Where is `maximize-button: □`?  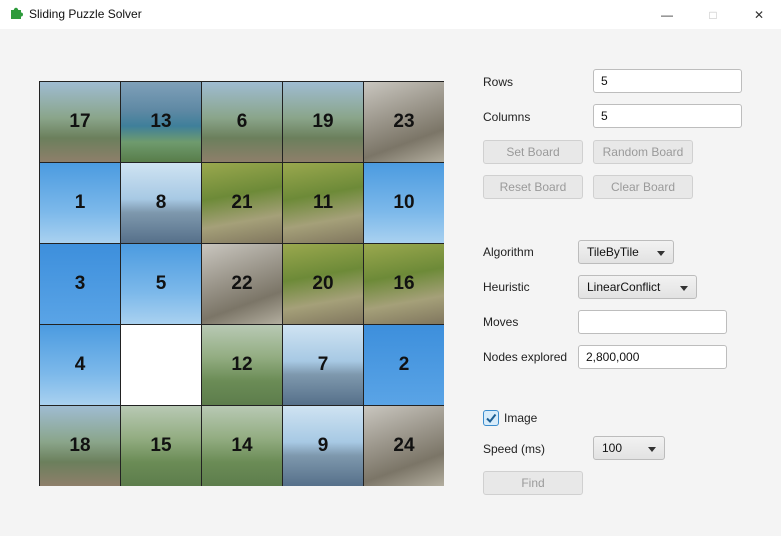
maximize-button: □ is located at coordinates (713, 14).